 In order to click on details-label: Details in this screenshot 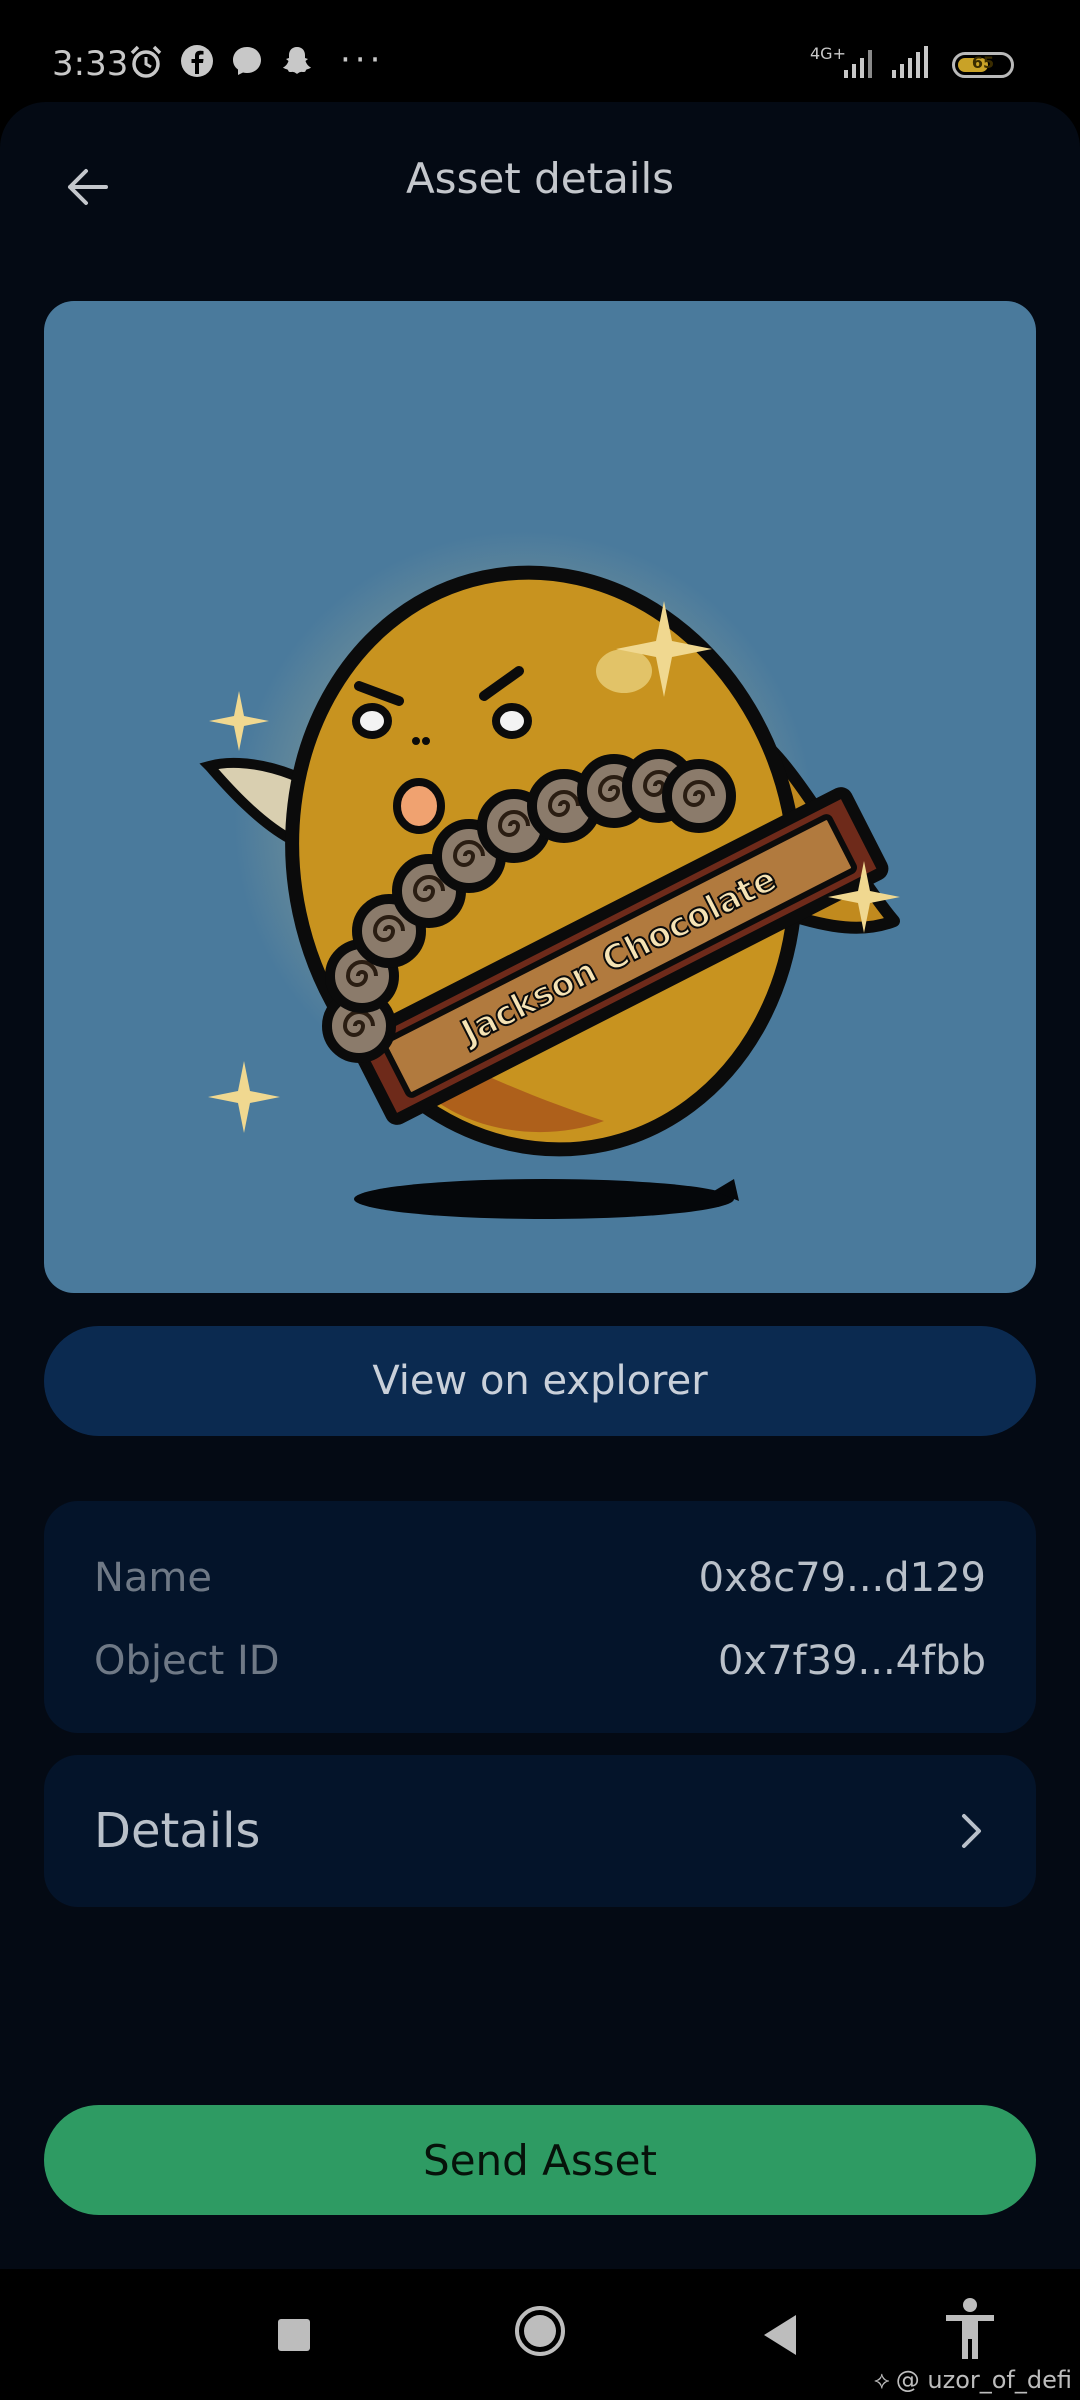, I will do `click(177, 1831)`.